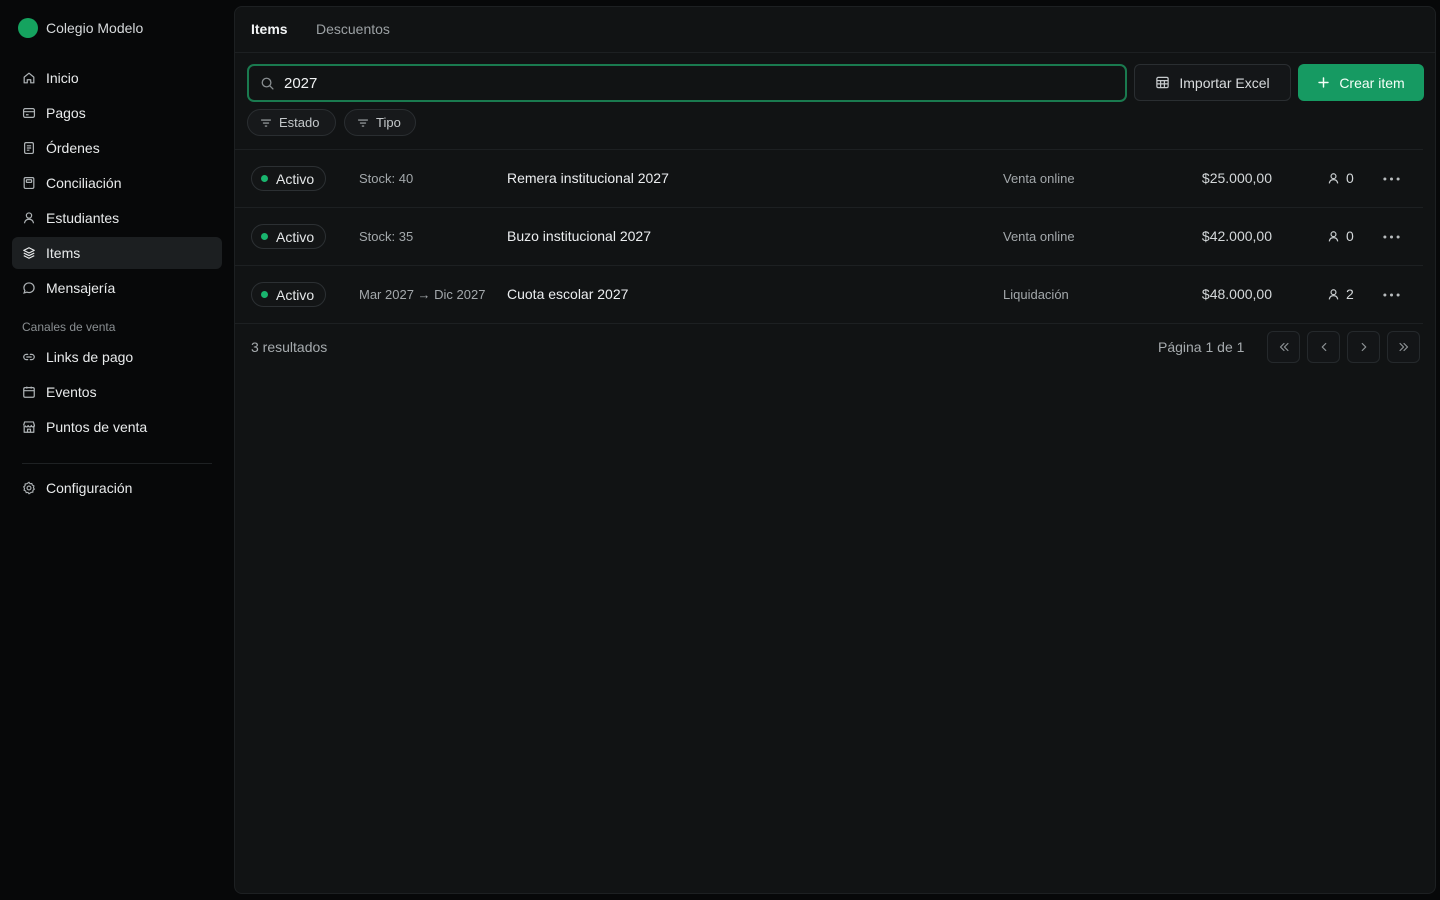 The image size is (1440, 900). What do you see at coordinates (1350, 294) in the screenshot?
I see `users-count-value: 2` at bounding box center [1350, 294].